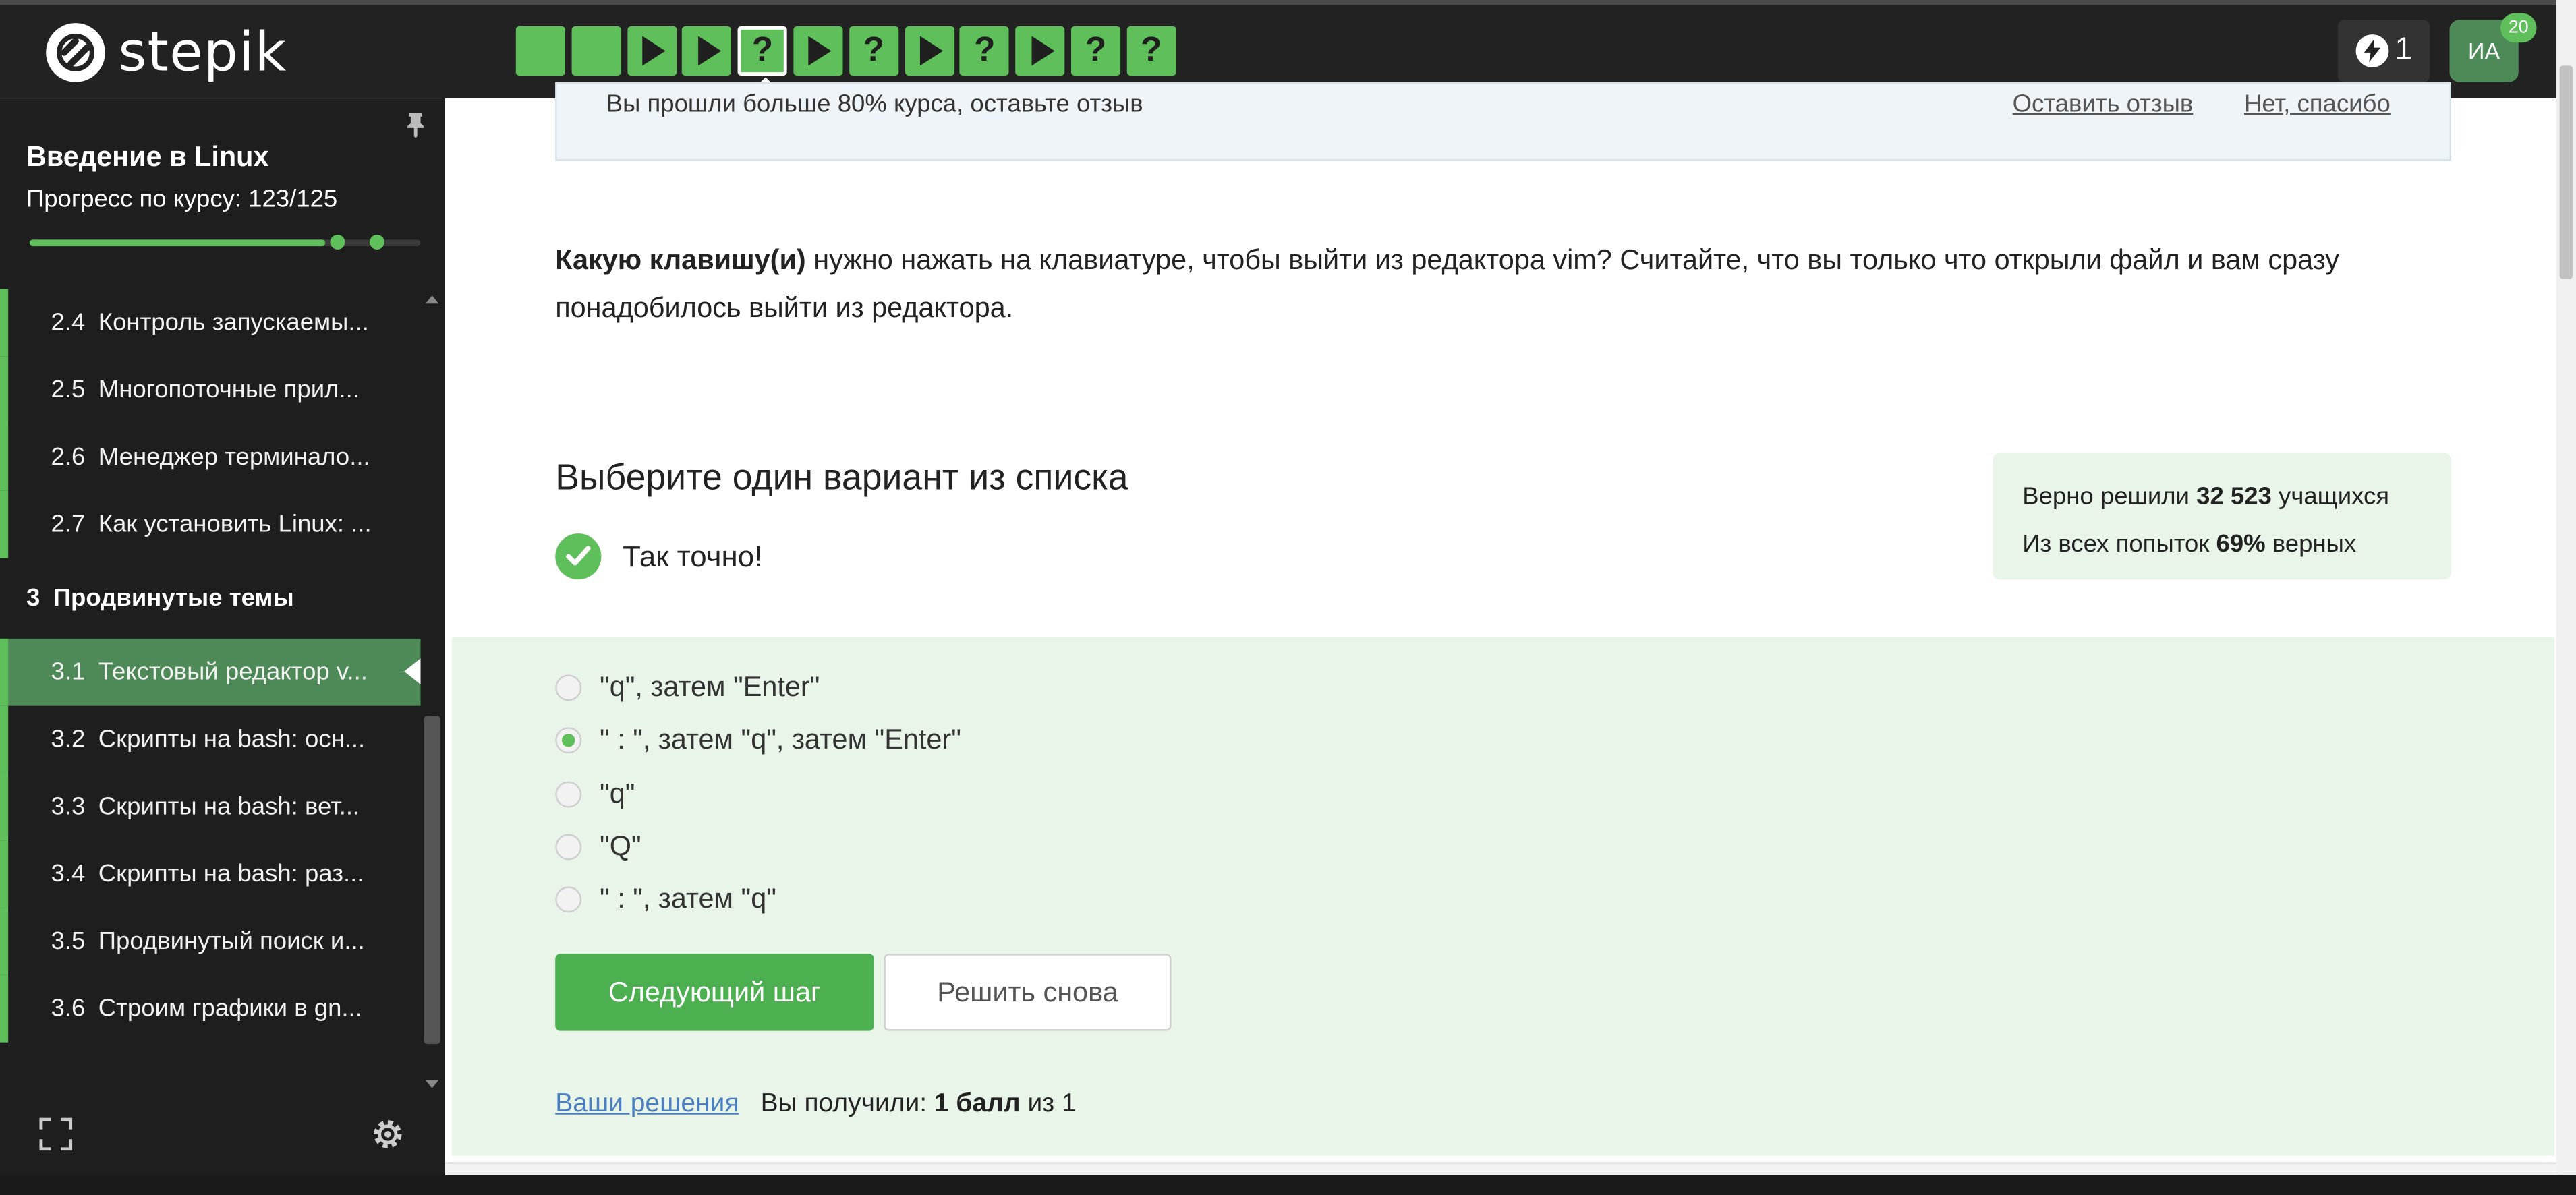 The height and width of the screenshot is (1195, 2576). Describe the element at coordinates (2189, 544) in the screenshot. I see `stats-percent: Из всех попыток 69% верных` at that location.